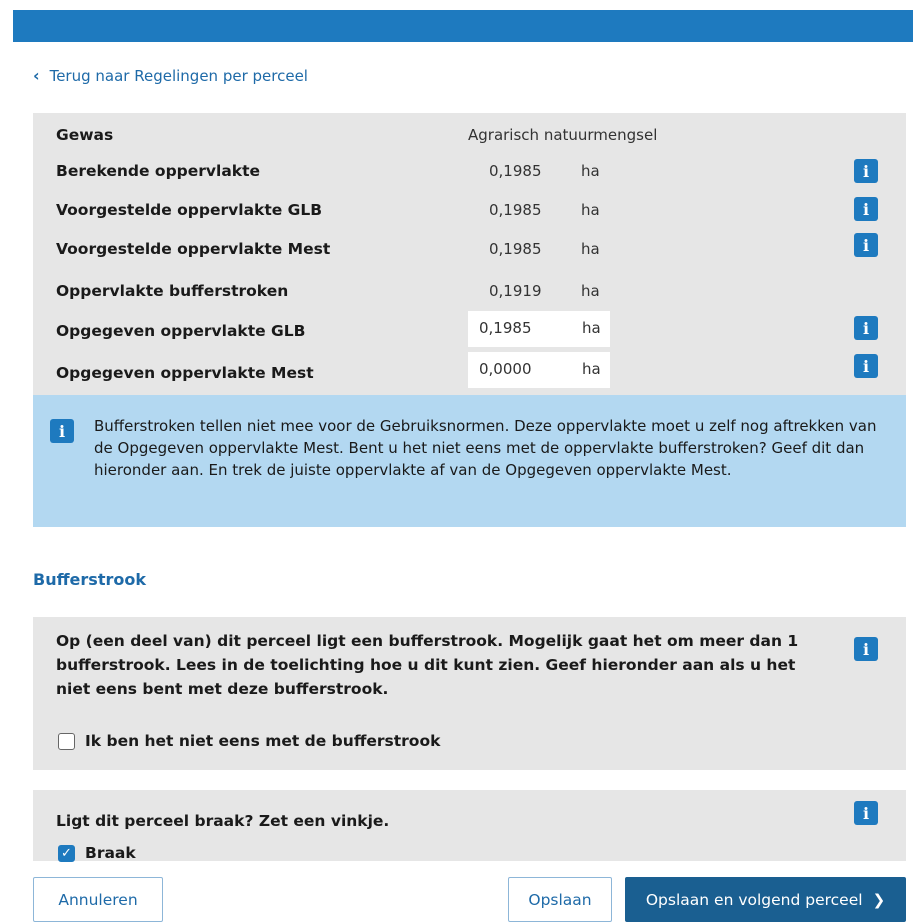 The height and width of the screenshot is (922, 913). I want to click on area-row-calculated: Berekende oppervlakte 0,1985 ha, so click(476, 171).